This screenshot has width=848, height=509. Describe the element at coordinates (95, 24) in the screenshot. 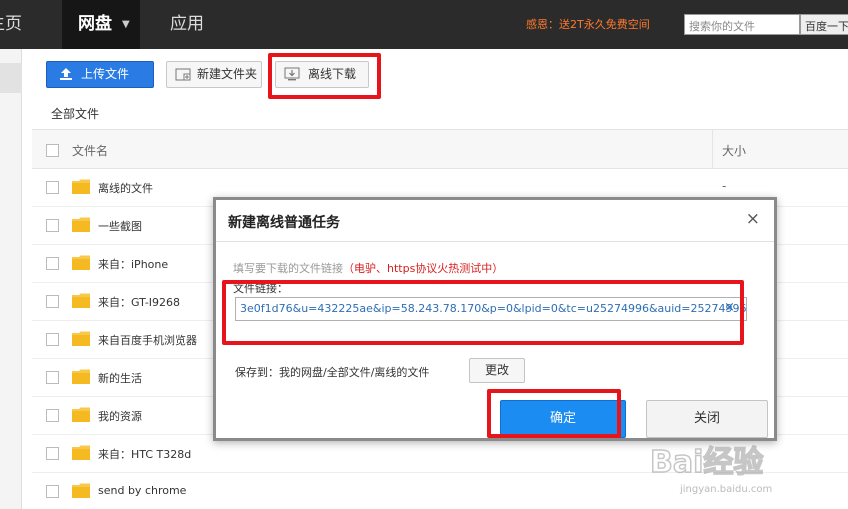

I see `nav-netdisk-label: 网盘` at that location.